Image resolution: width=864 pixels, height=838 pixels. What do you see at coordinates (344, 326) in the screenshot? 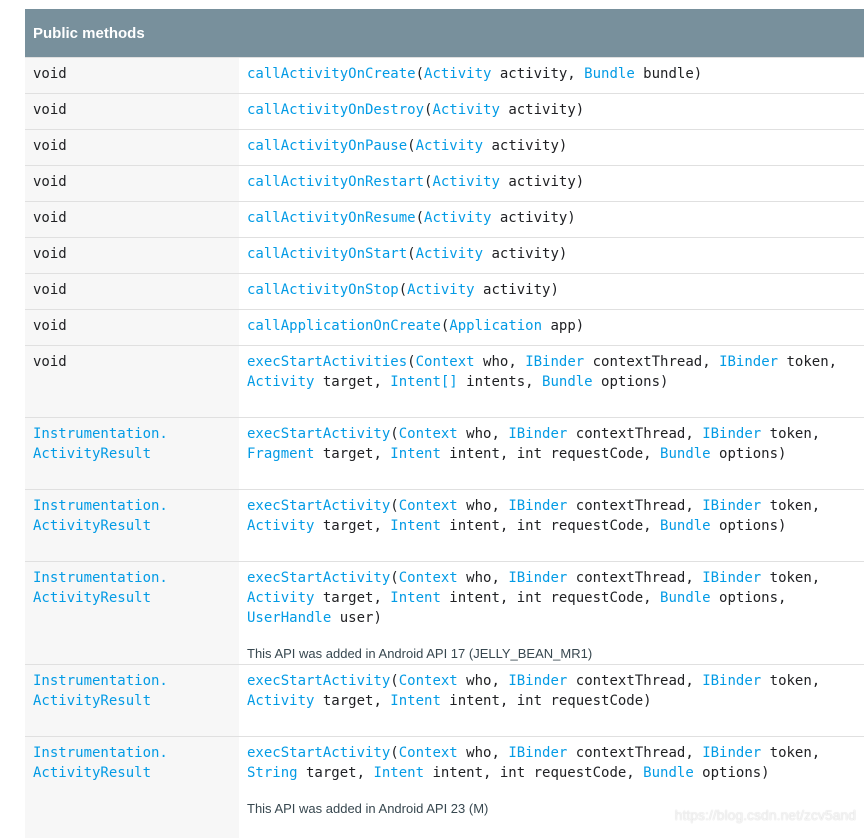
I see `method-name-link: callApplicationOnCreate` at bounding box center [344, 326].